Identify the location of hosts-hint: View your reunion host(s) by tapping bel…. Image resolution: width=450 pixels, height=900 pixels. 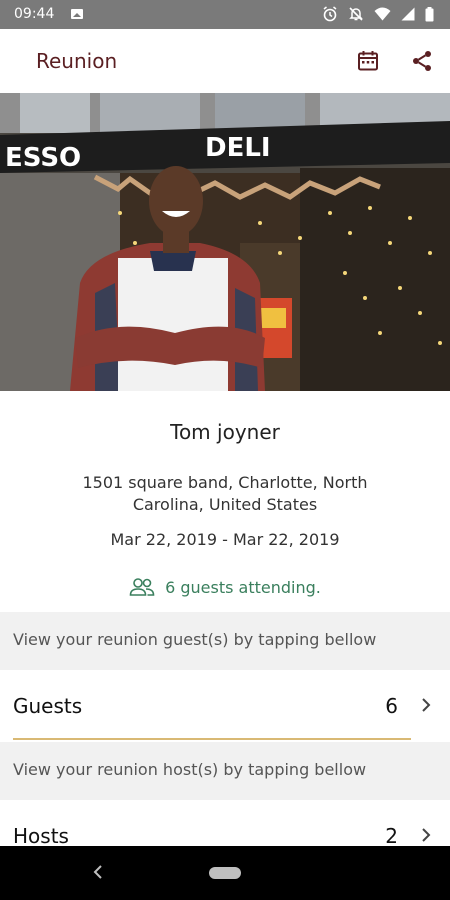
(225, 771).